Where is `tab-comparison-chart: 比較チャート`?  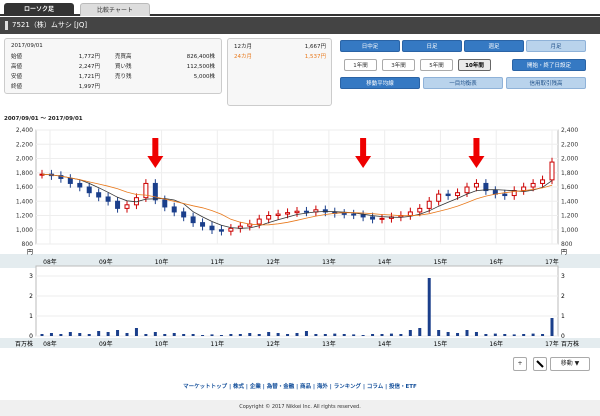 tab-comparison-chart: 比較チャート is located at coordinates (115, 9).